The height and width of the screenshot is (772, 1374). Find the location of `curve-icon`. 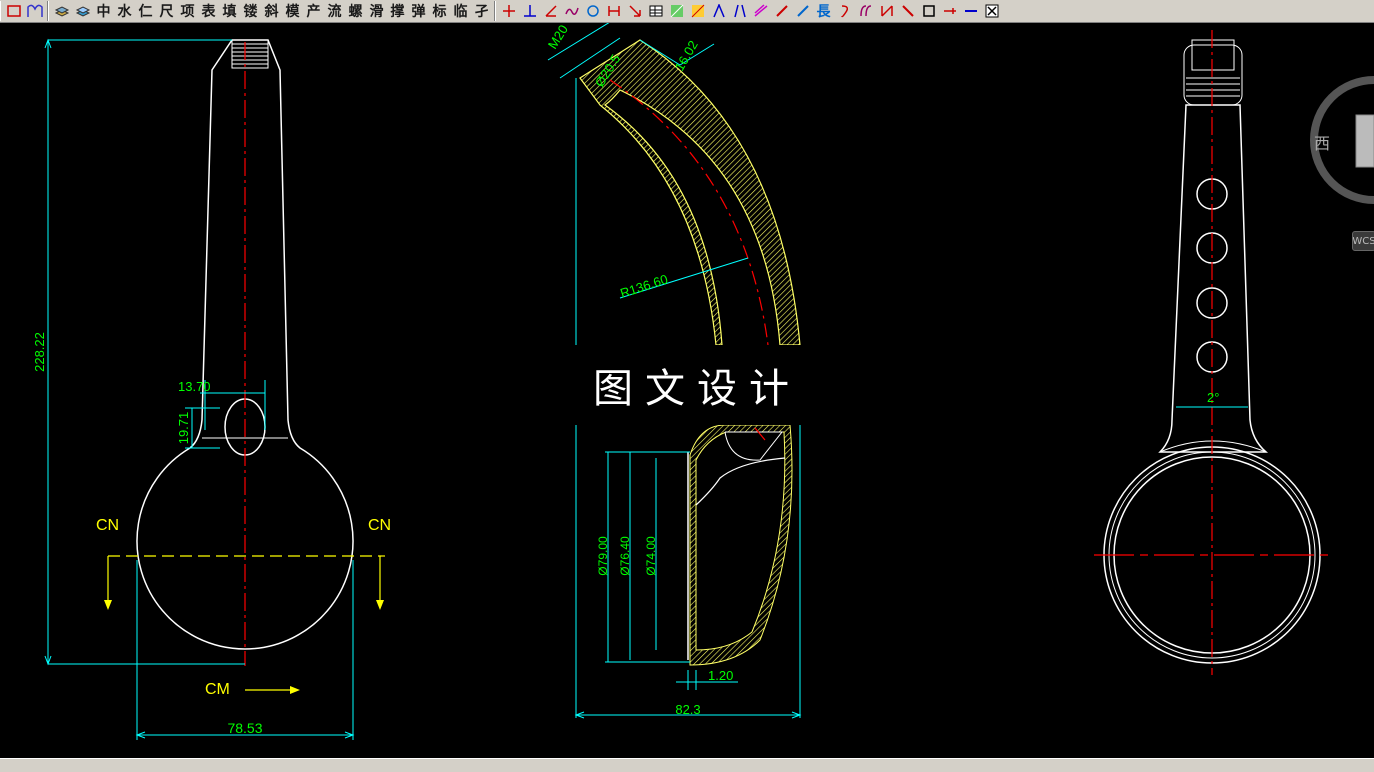

curve-icon is located at coordinates (34, 11).